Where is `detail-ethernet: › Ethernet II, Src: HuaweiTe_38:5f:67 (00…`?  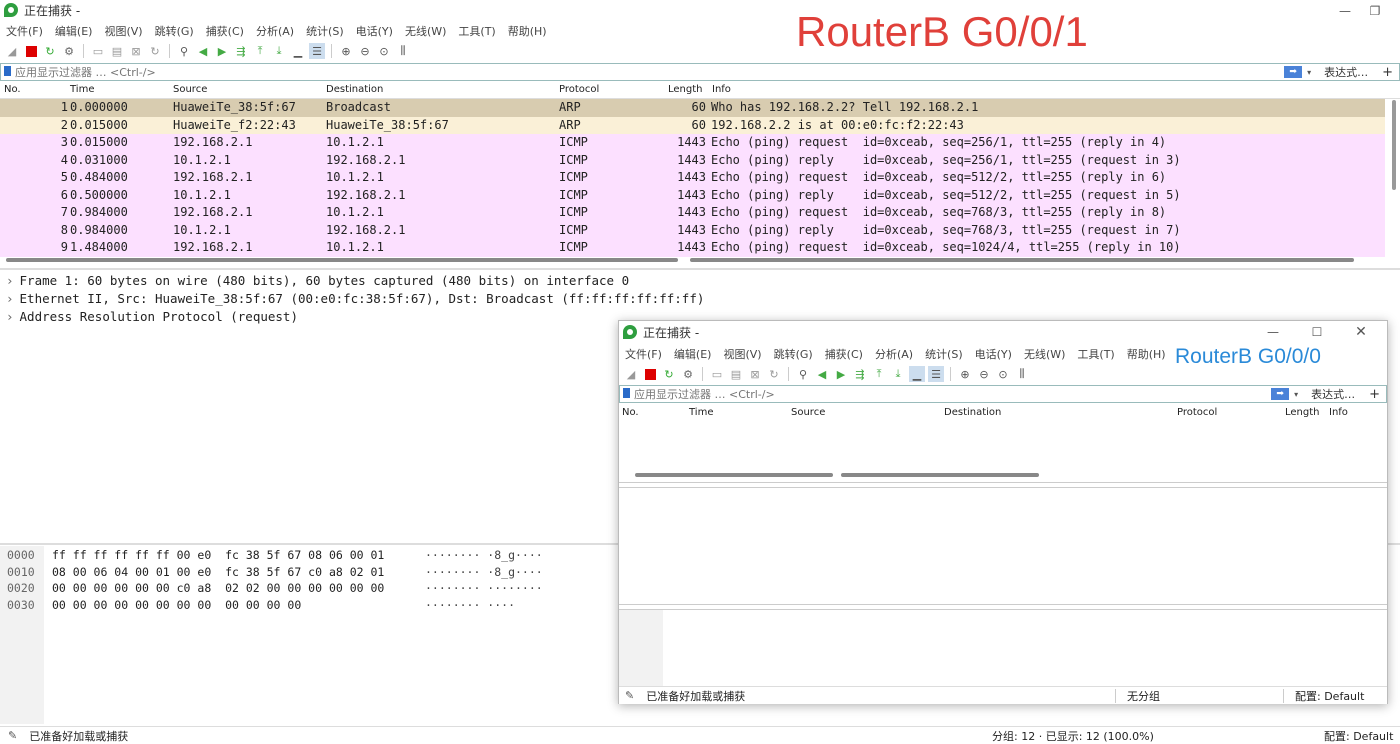
detail-ethernet: › Ethernet II, Src: HuaweiTe_38:5f:67 (00… is located at coordinates (355, 298).